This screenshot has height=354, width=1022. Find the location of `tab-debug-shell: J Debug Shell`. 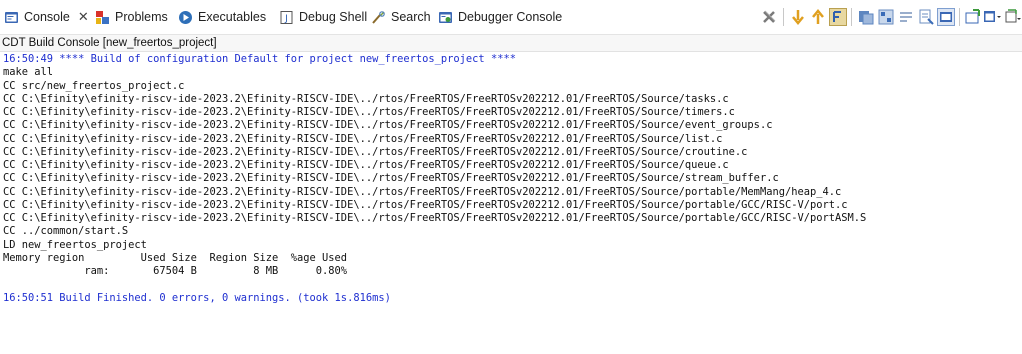

tab-debug-shell: J Debug Shell is located at coordinates (323, 17).